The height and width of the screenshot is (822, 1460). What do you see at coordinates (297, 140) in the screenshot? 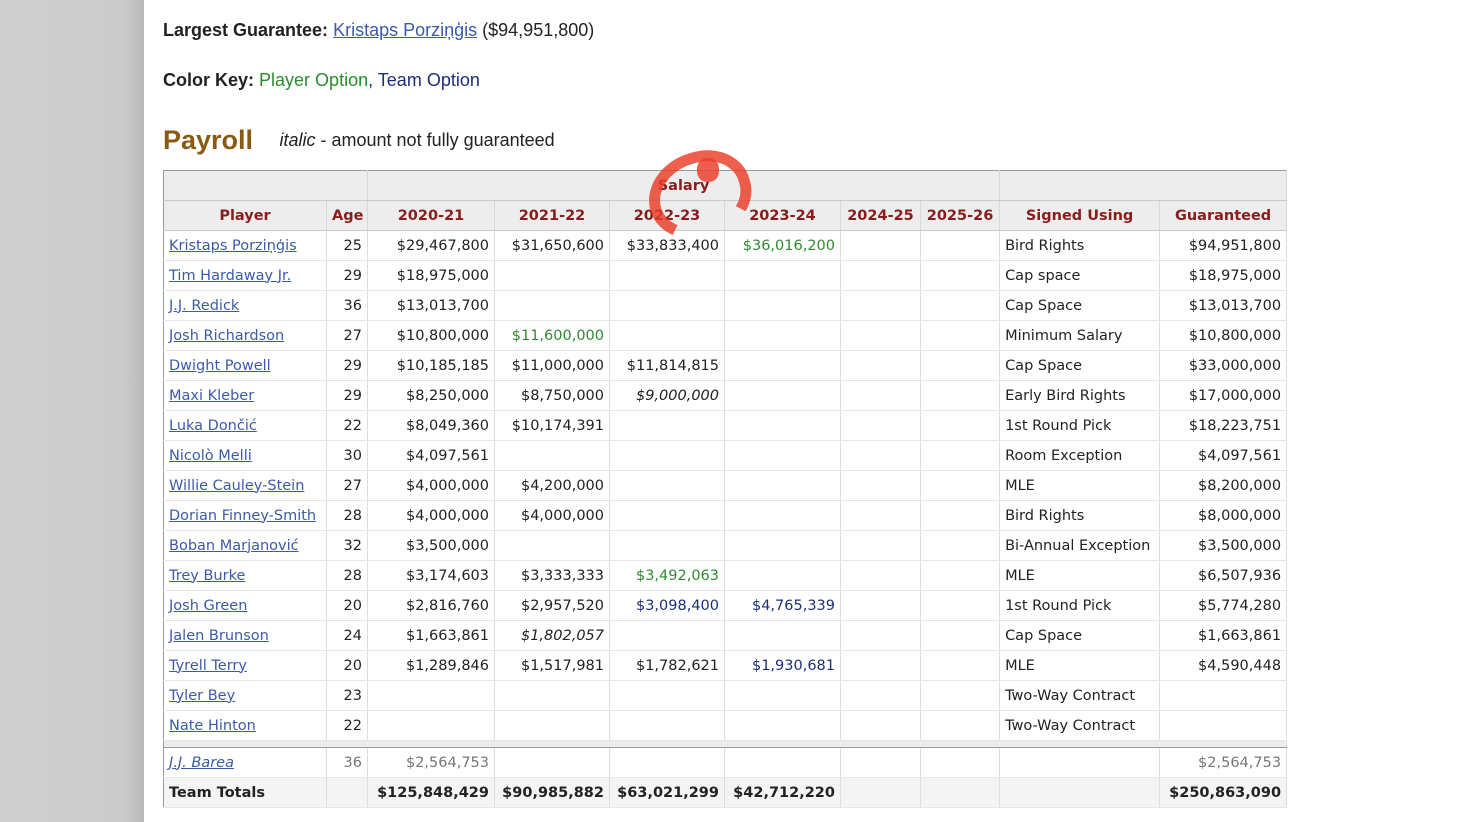
I see `italic-word: italic` at bounding box center [297, 140].